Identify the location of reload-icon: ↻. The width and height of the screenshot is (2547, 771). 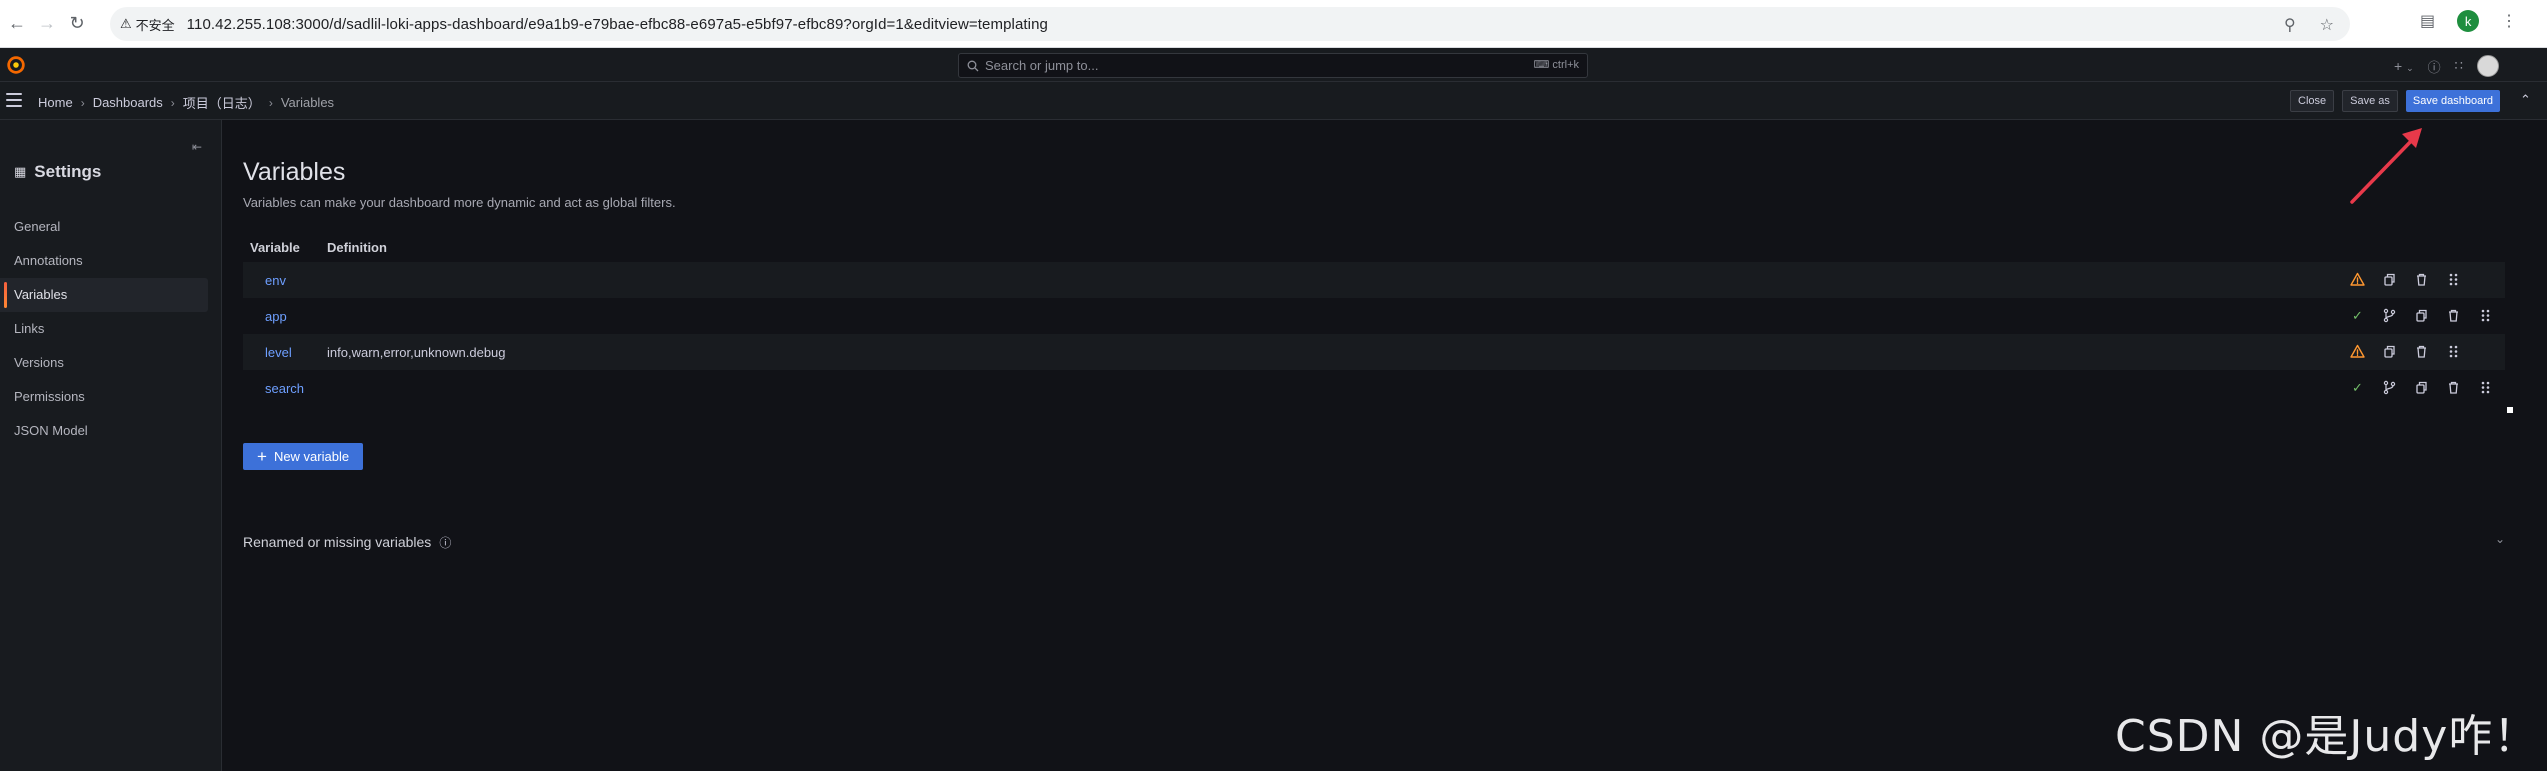
(77, 24).